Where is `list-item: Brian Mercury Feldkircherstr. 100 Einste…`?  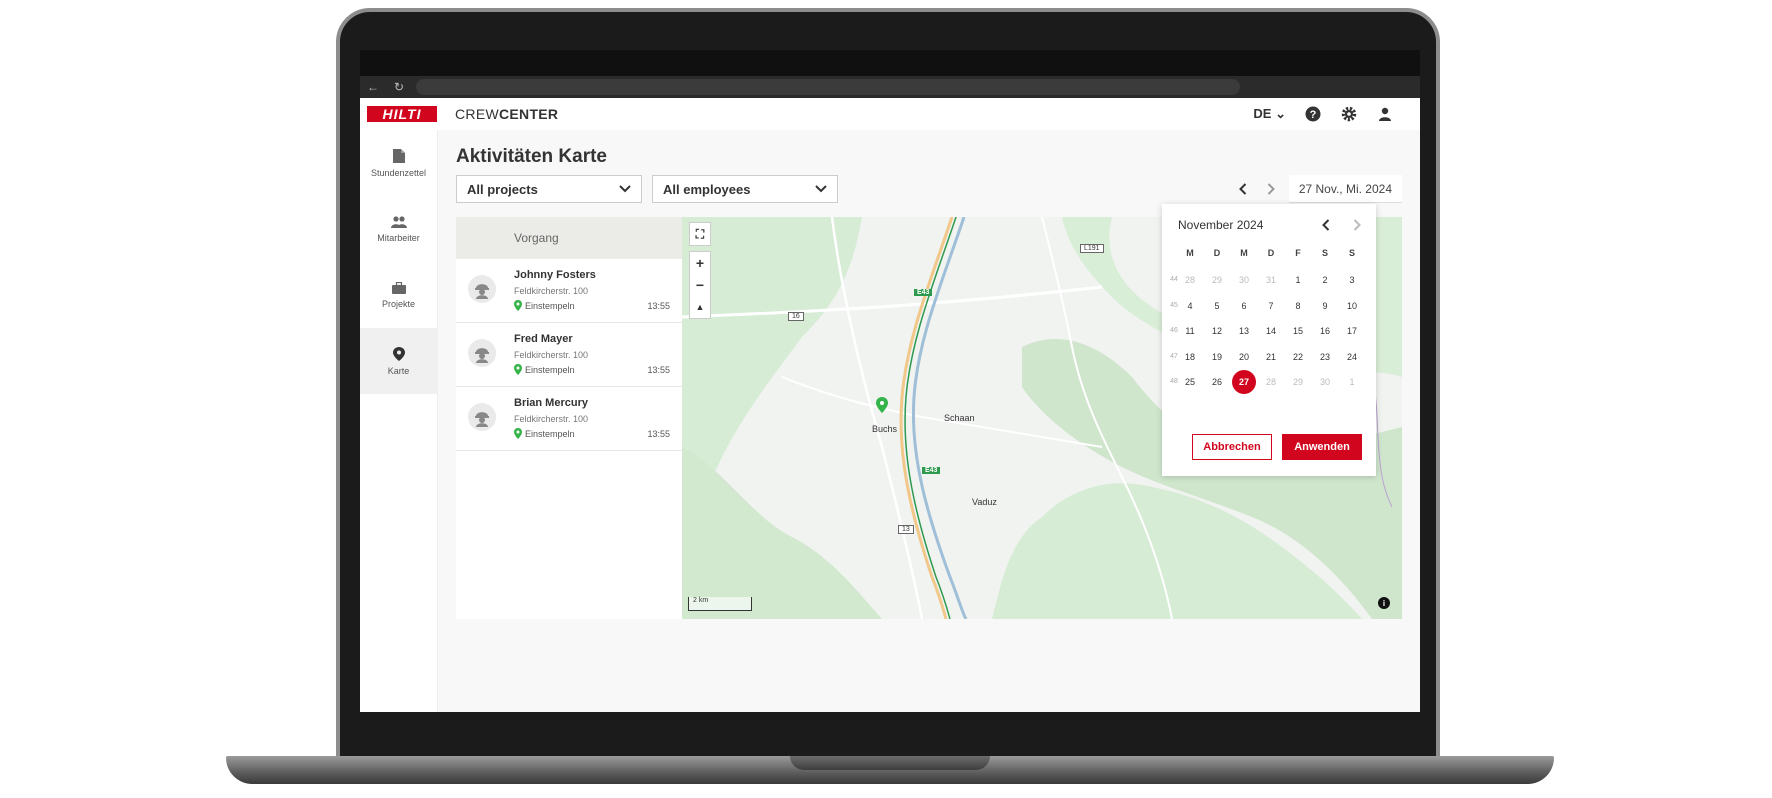 list-item: Brian Mercury Feldkircherstr. 100 Einste… is located at coordinates (569, 419).